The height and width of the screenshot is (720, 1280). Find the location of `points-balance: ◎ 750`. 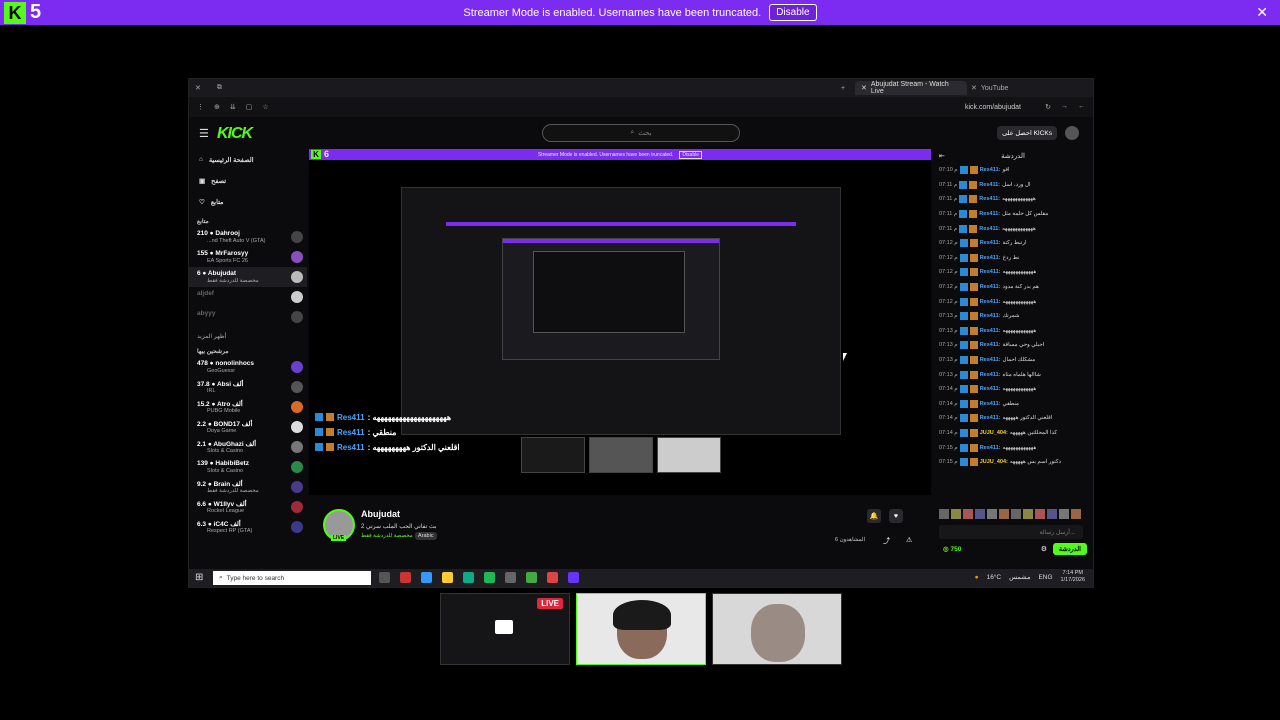

points-balance: ◎ 750 is located at coordinates (952, 549).